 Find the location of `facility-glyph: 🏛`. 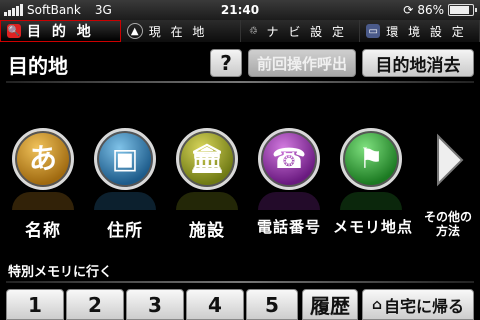

facility-glyph: 🏛 is located at coordinates (207, 158).